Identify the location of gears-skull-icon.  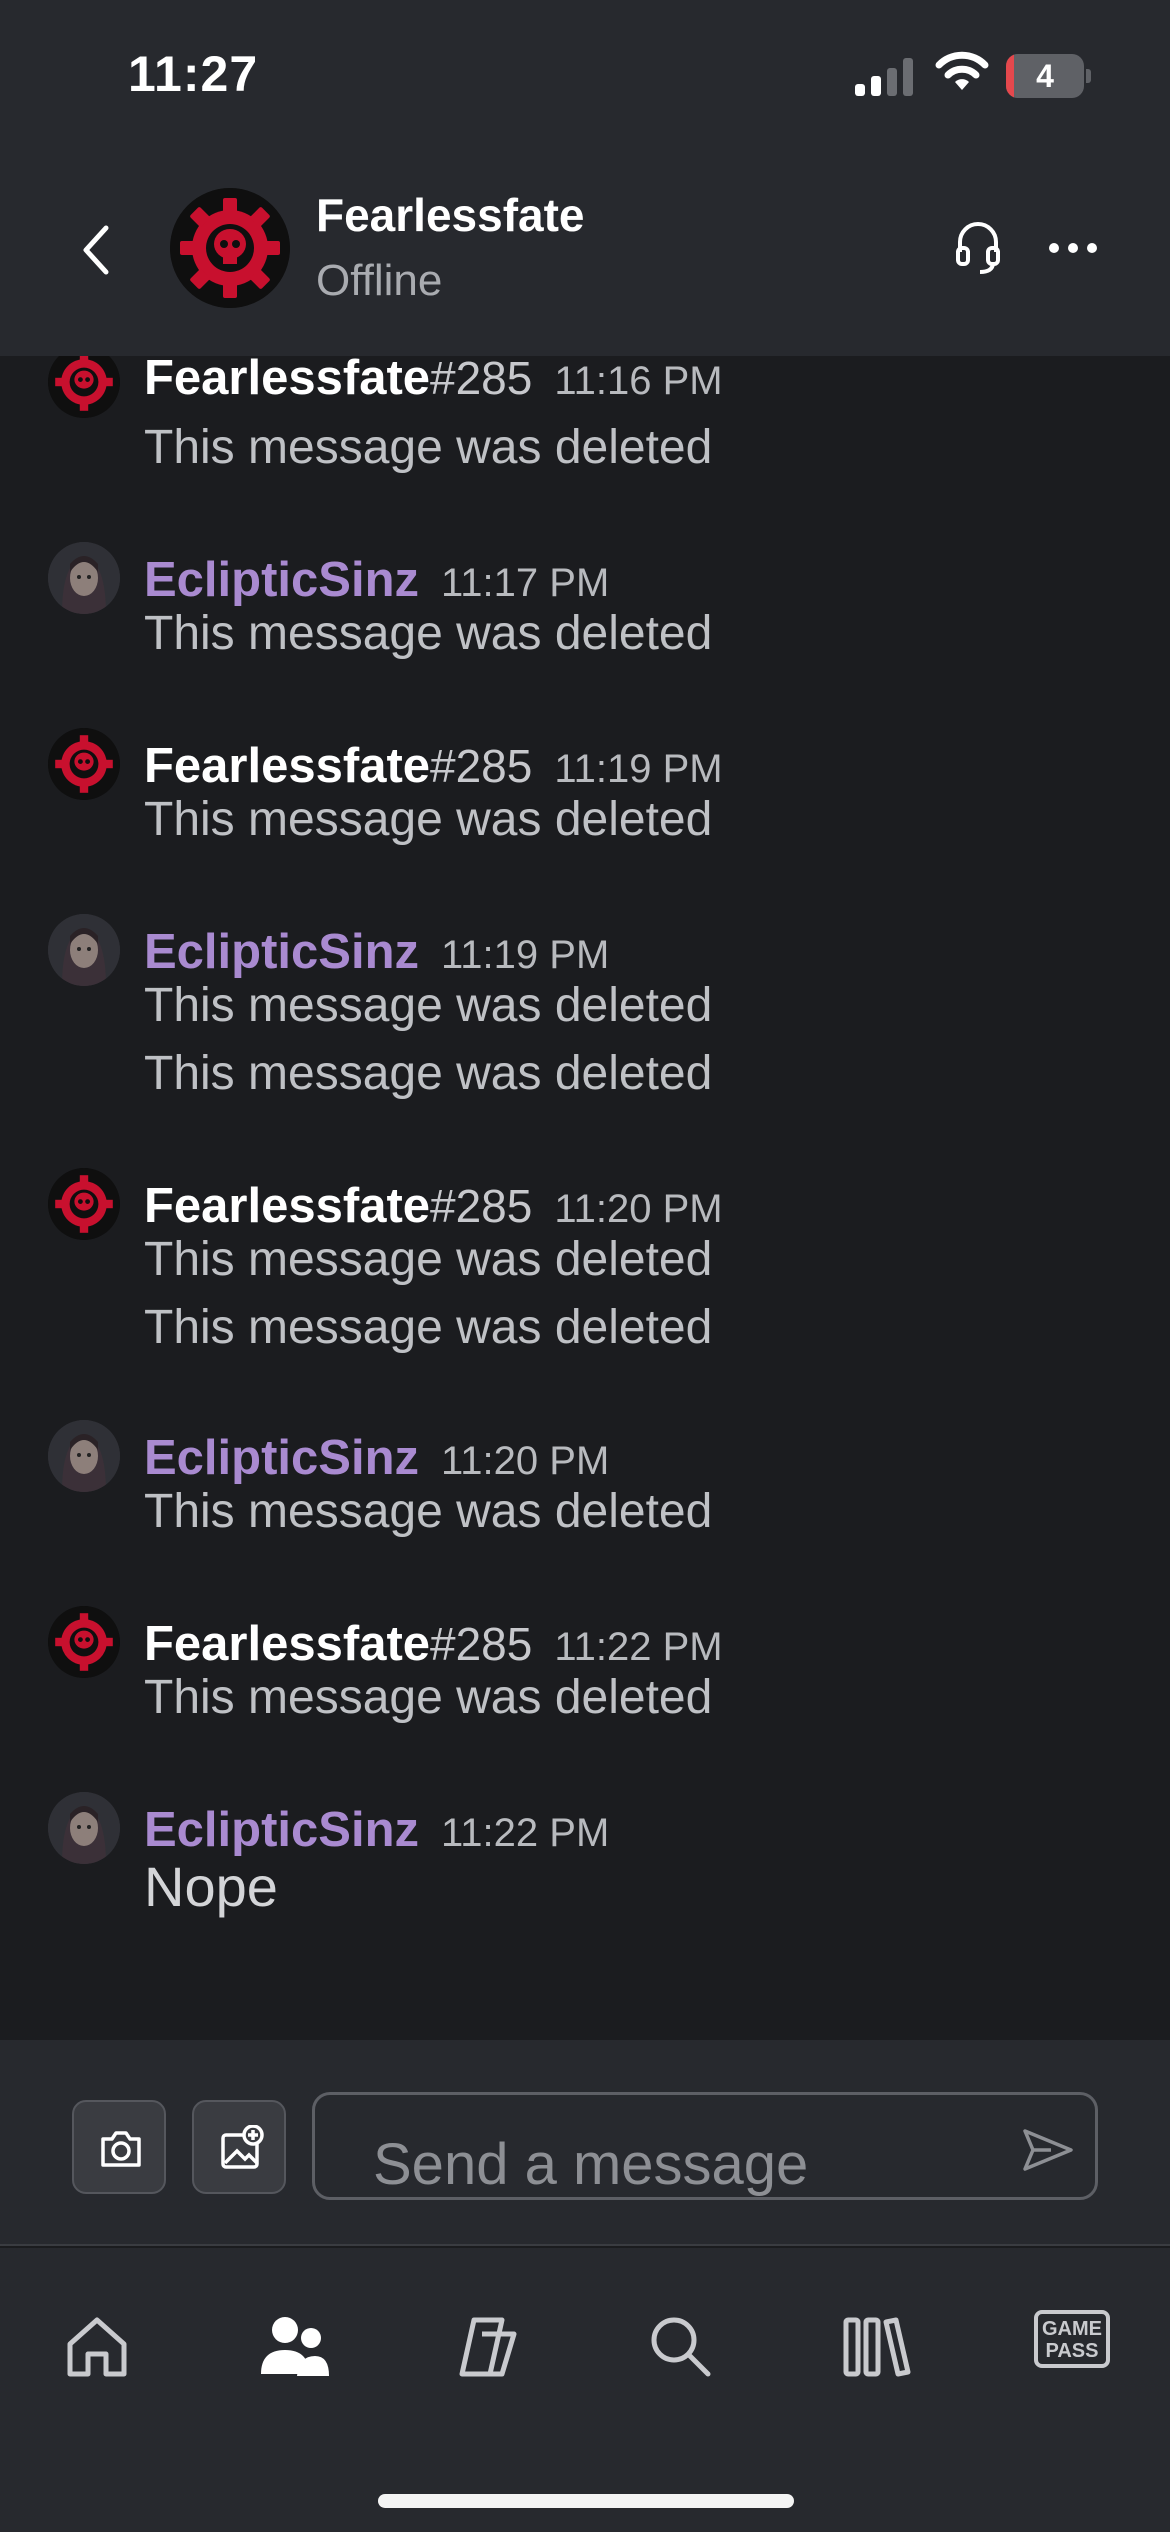
(230, 248).